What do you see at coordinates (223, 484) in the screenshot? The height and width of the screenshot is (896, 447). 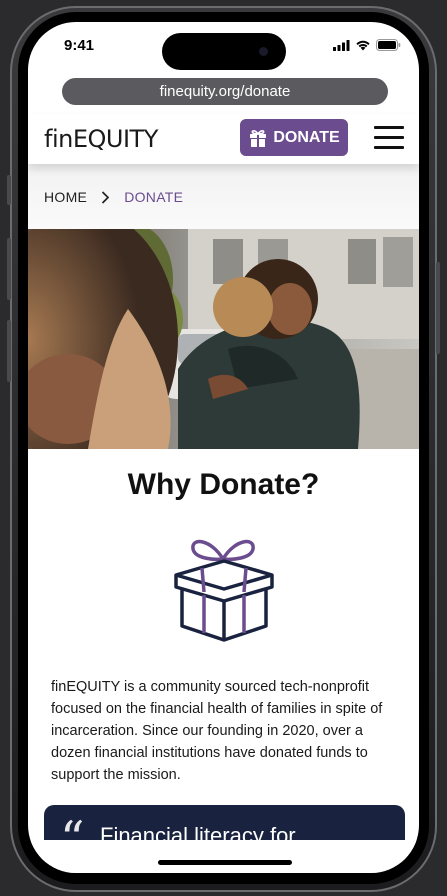 I see `page-heading: Why Donate?` at bounding box center [223, 484].